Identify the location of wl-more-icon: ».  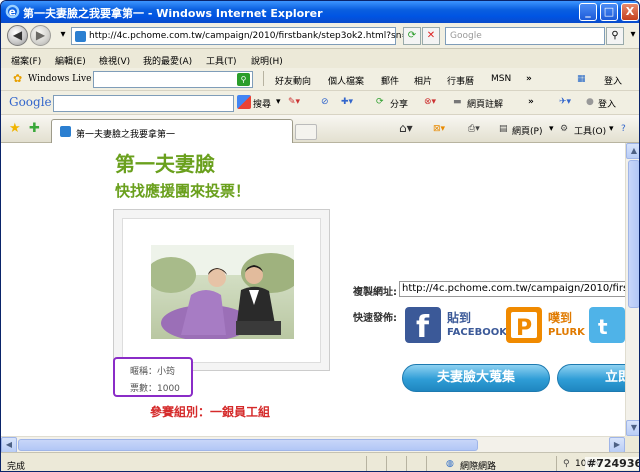
(529, 79).